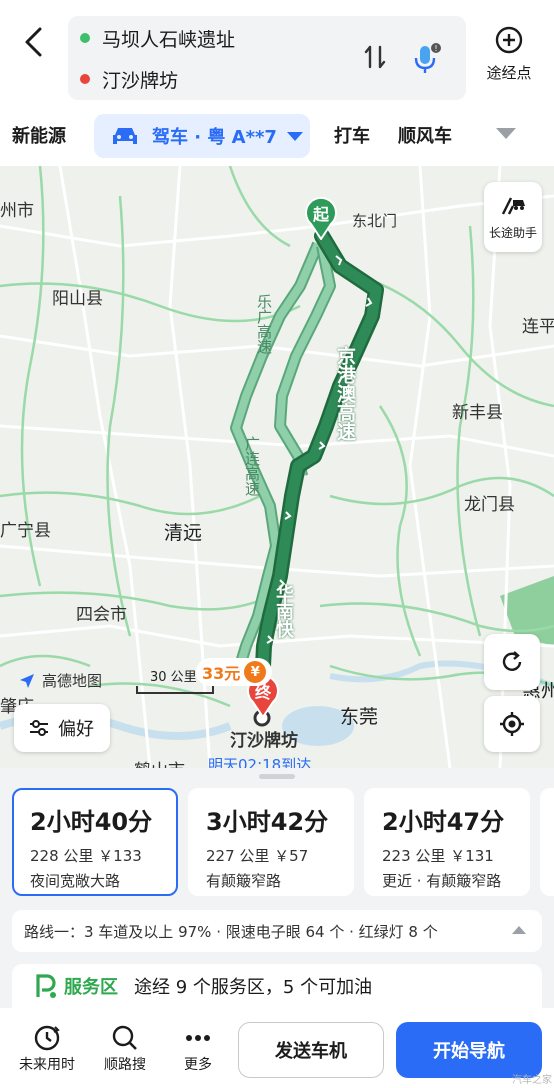 The image size is (554, 1088). Describe the element at coordinates (198, 1038) in the screenshot. I see `more-dots-icon` at that location.